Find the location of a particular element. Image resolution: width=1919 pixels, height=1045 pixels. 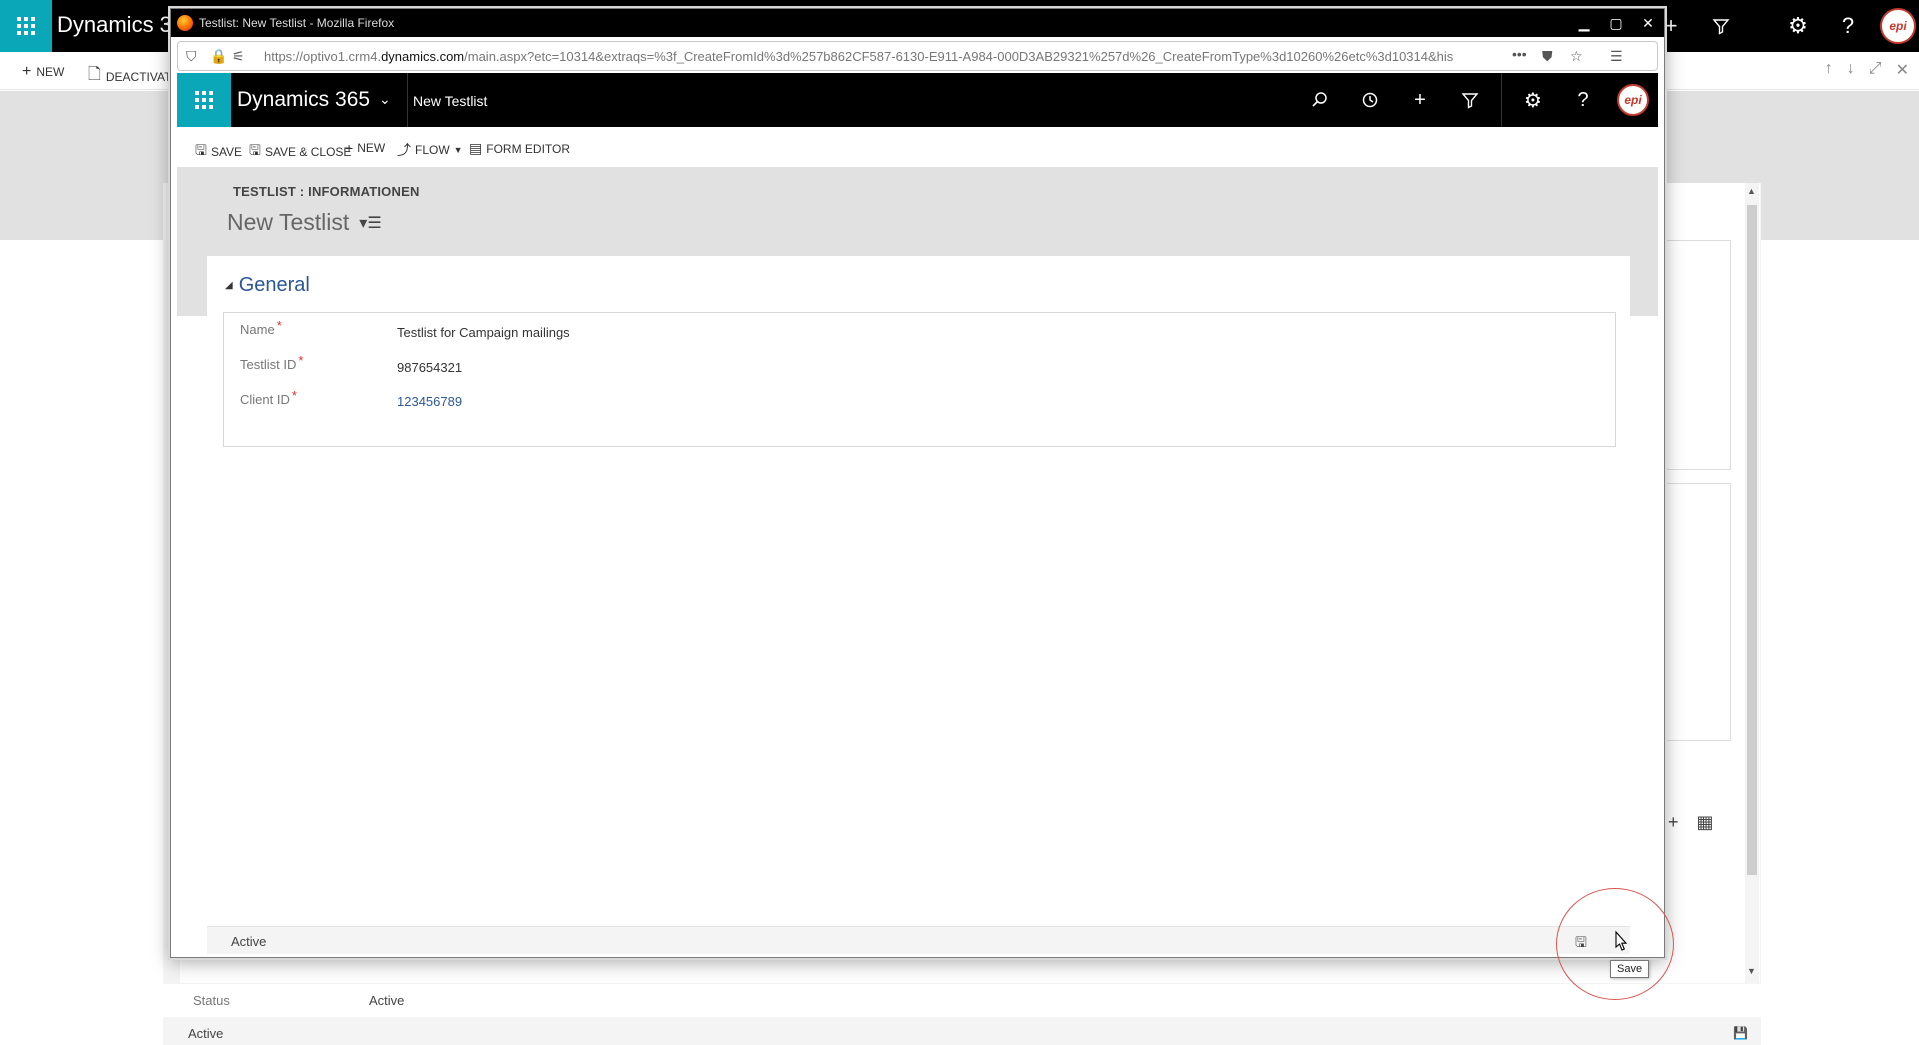

background-scrollbar-thumb is located at coordinates (1752, 540).